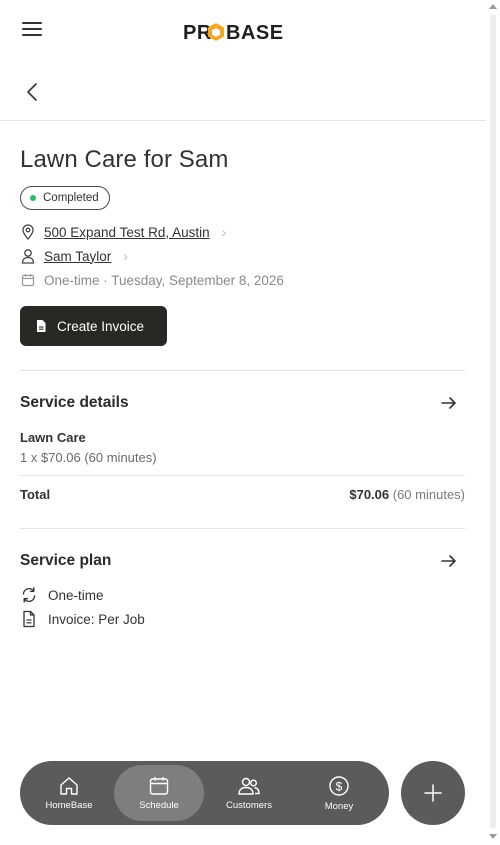 The width and height of the screenshot is (500, 845). I want to click on header-divider, so click(243, 120).